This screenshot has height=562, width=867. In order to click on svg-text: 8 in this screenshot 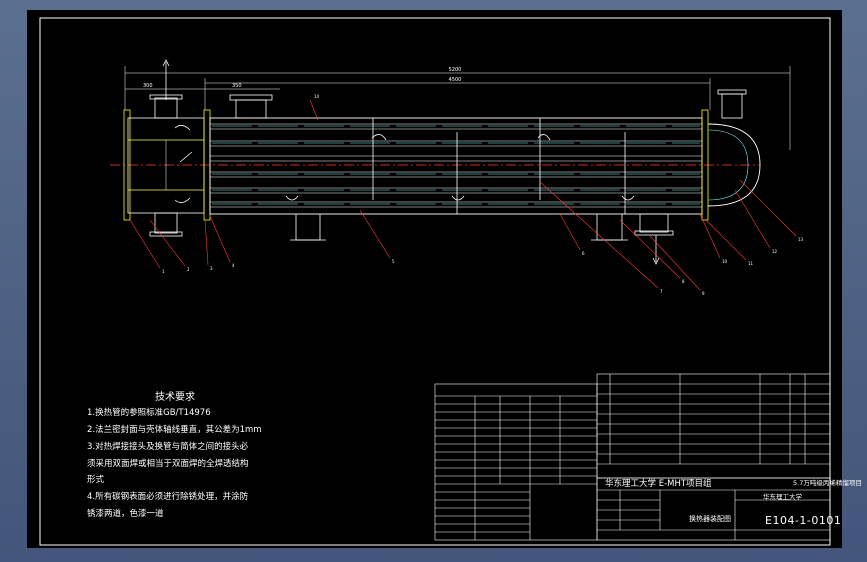, I will do `click(683, 281)`.